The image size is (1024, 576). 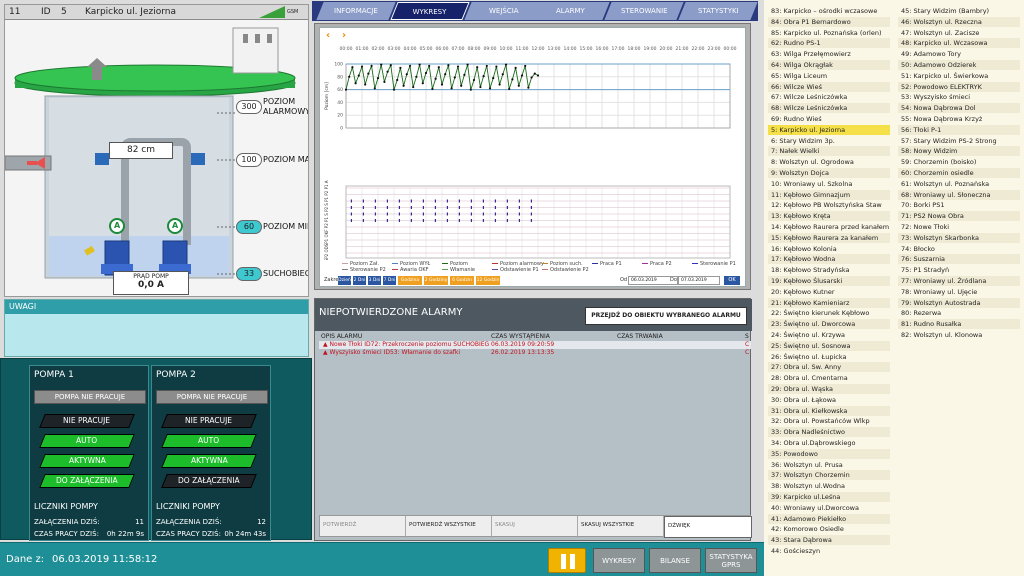 What do you see at coordinates (829, 410) in the screenshot?
I see `list-item: 31: Obra ul. Kiełkowska` at bounding box center [829, 410].